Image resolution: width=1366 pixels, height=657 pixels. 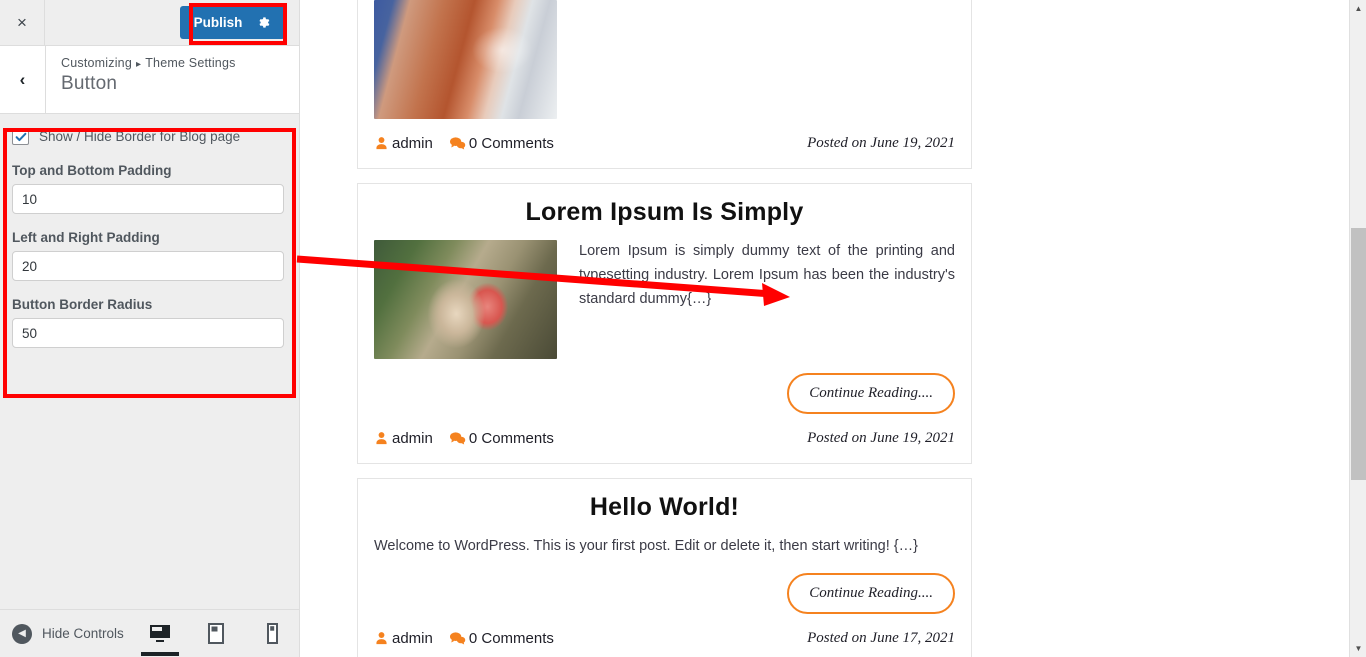 What do you see at coordinates (89, 83) in the screenshot?
I see `page-title: Button` at bounding box center [89, 83].